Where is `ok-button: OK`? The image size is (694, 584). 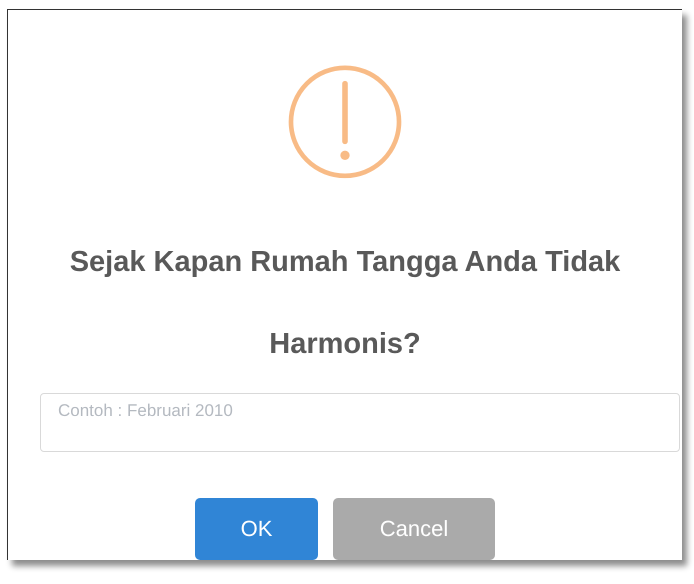
ok-button: OK is located at coordinates (256, 529).